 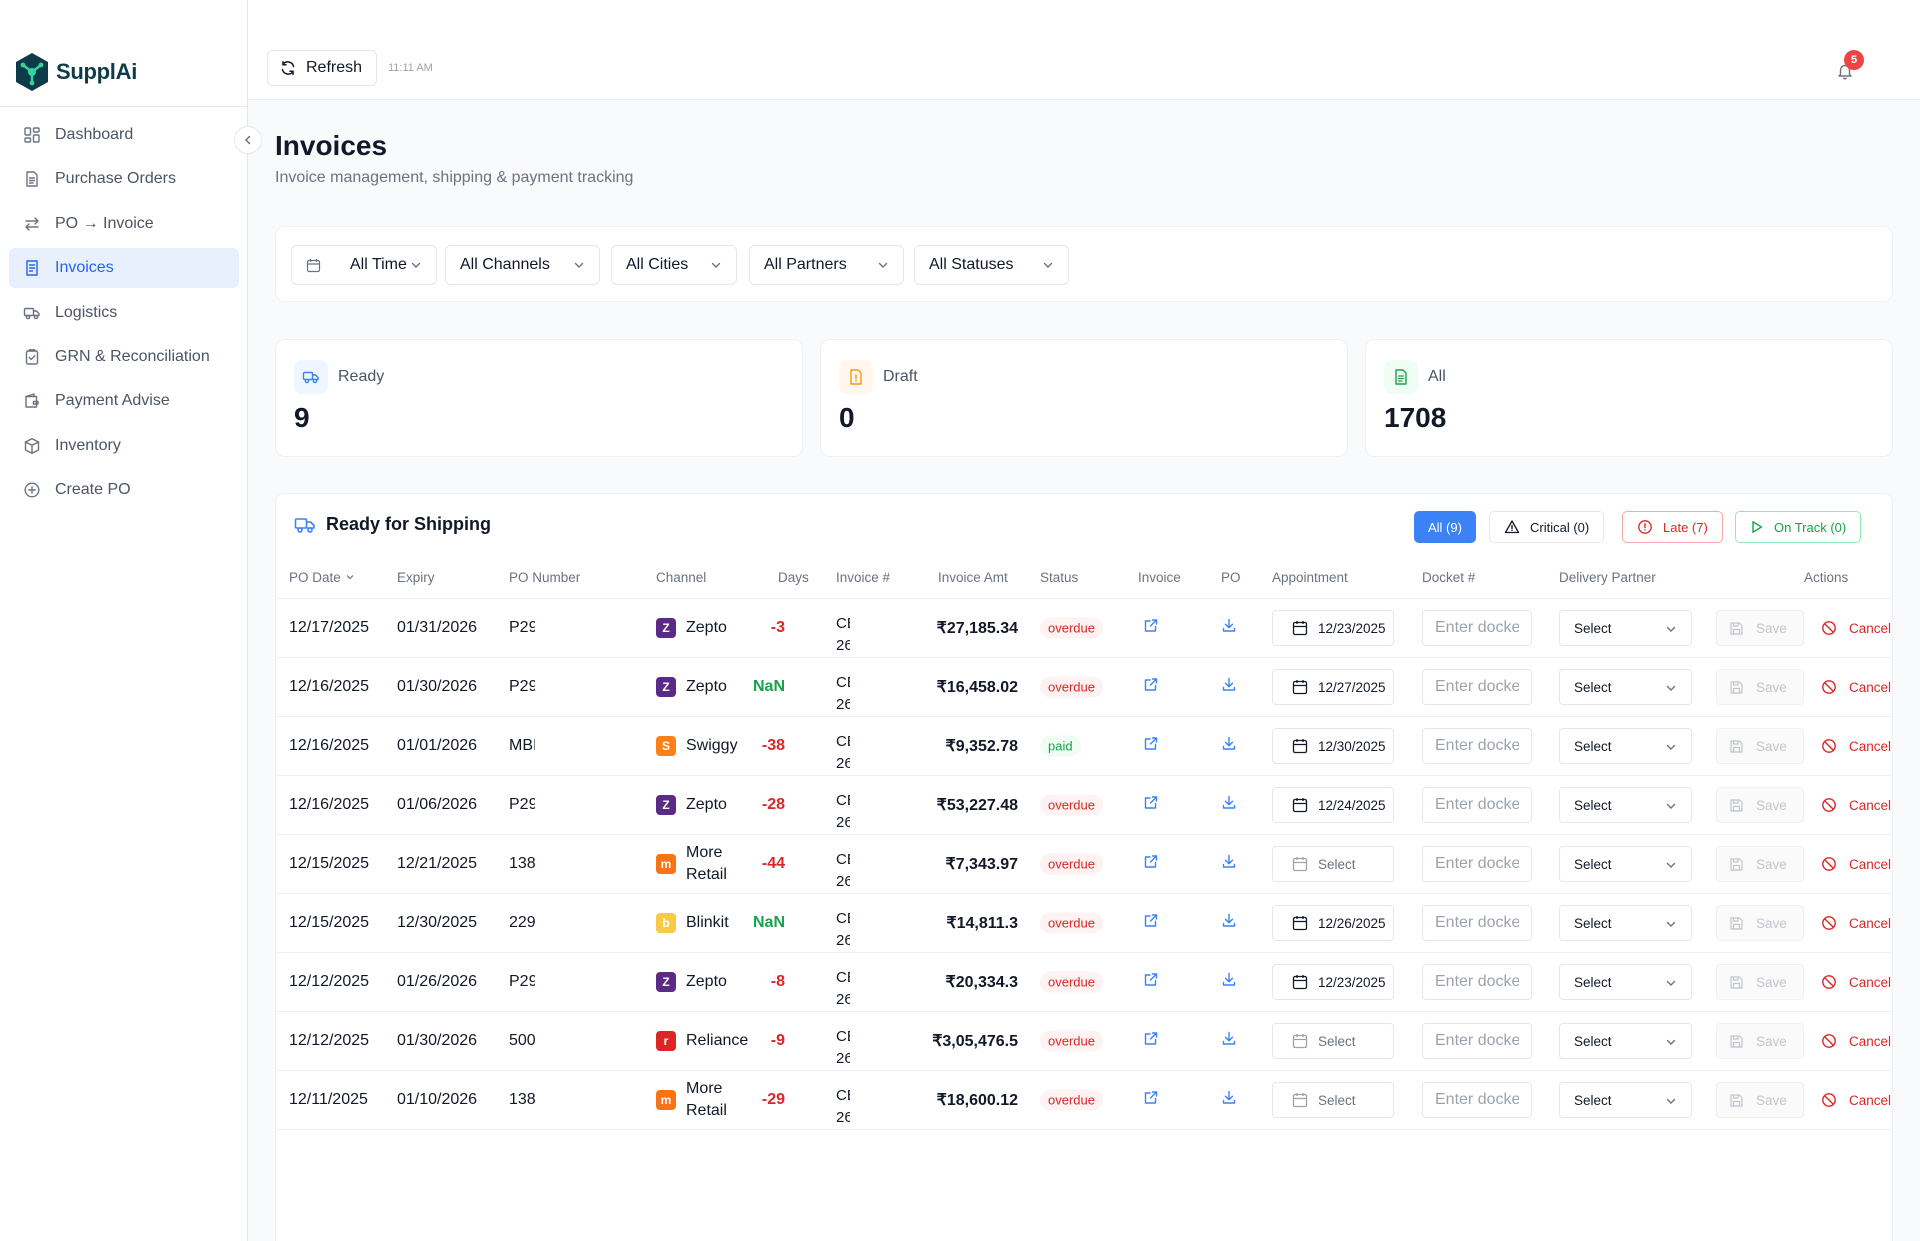 What do you see at coordinates (674, 265) in the screenshot?
I see `cities-filter: All Cities` at bounding box center [674, 265].